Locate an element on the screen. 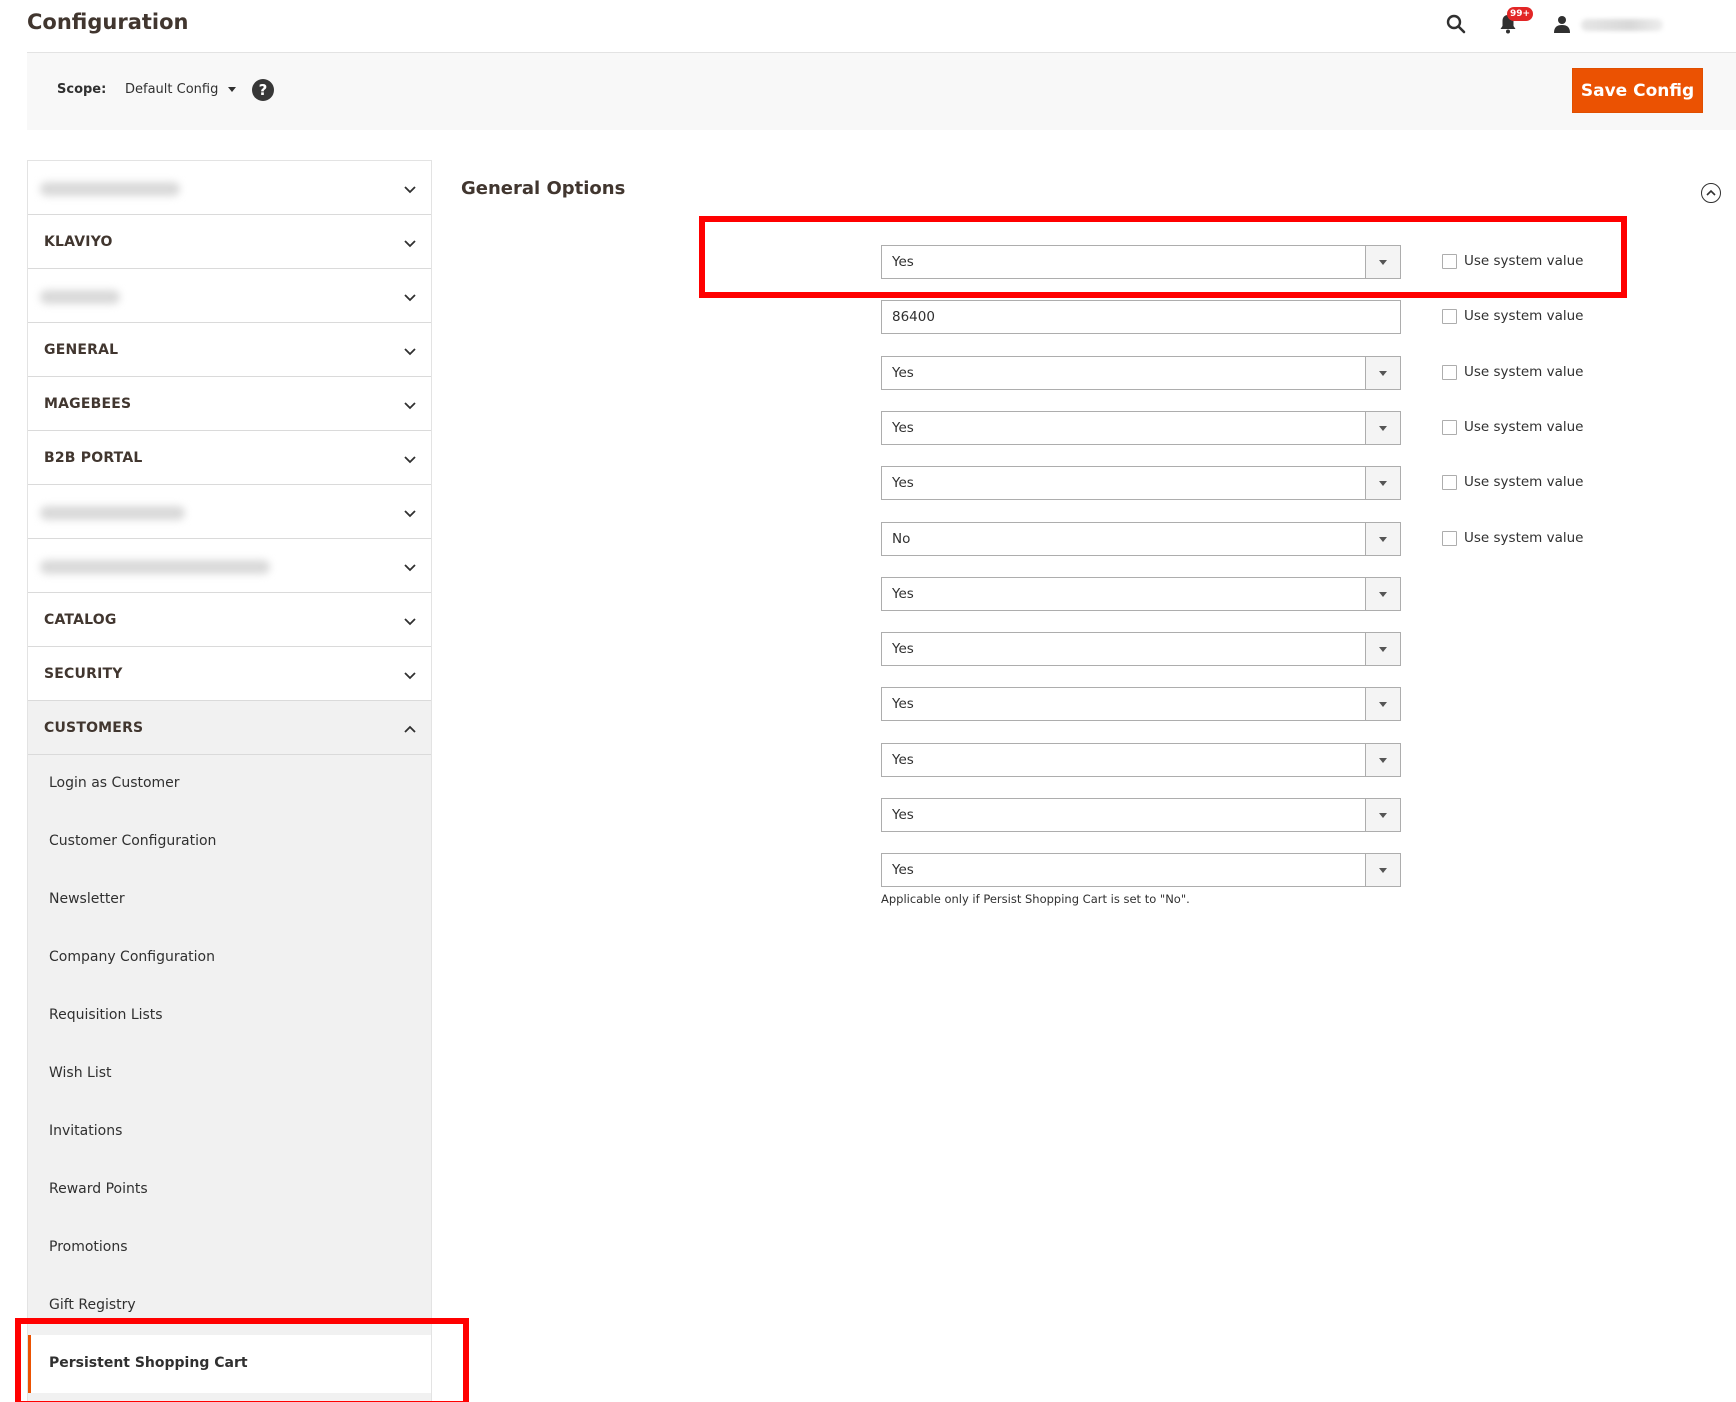 This screenshot has height=1402, width=1736. select-persist-comparison-history: Yes is located at coordinates (1141, 760).